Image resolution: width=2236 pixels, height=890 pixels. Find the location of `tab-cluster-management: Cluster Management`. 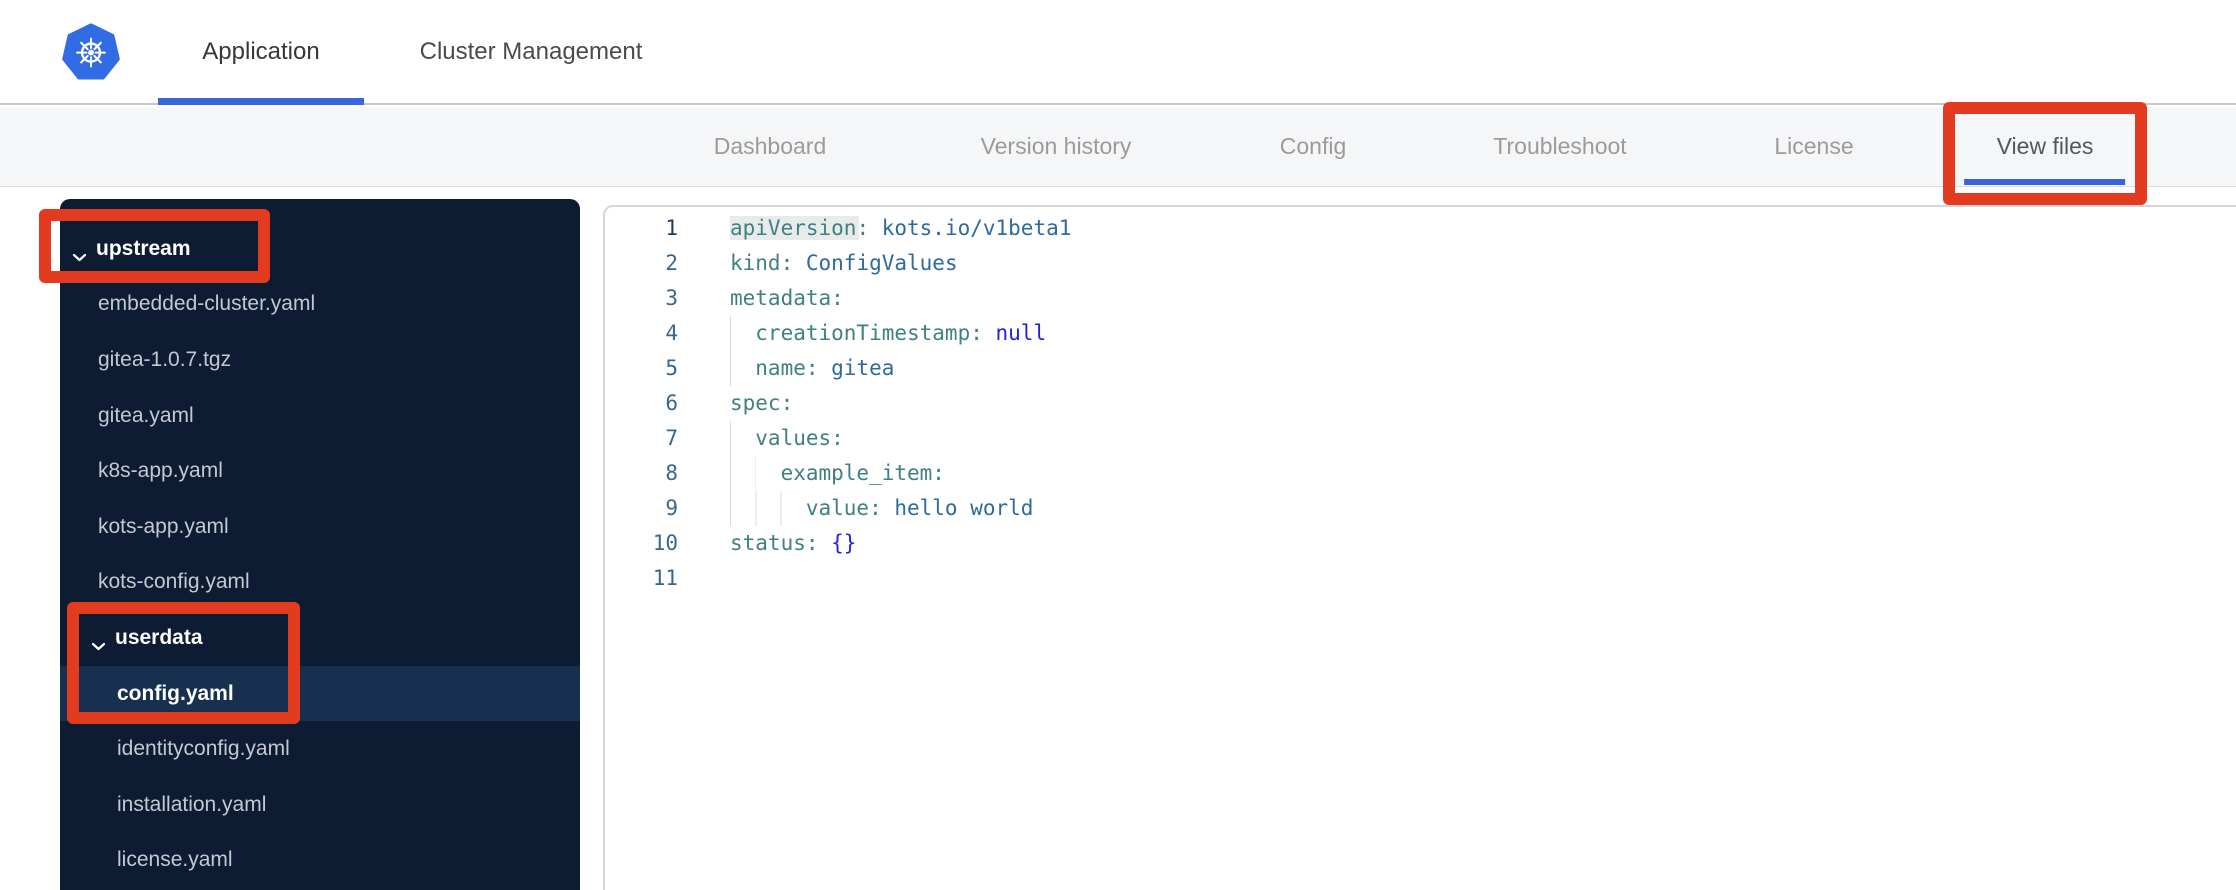

tab-cluster-management: Cluster Management is located at coordinates (531, 51).